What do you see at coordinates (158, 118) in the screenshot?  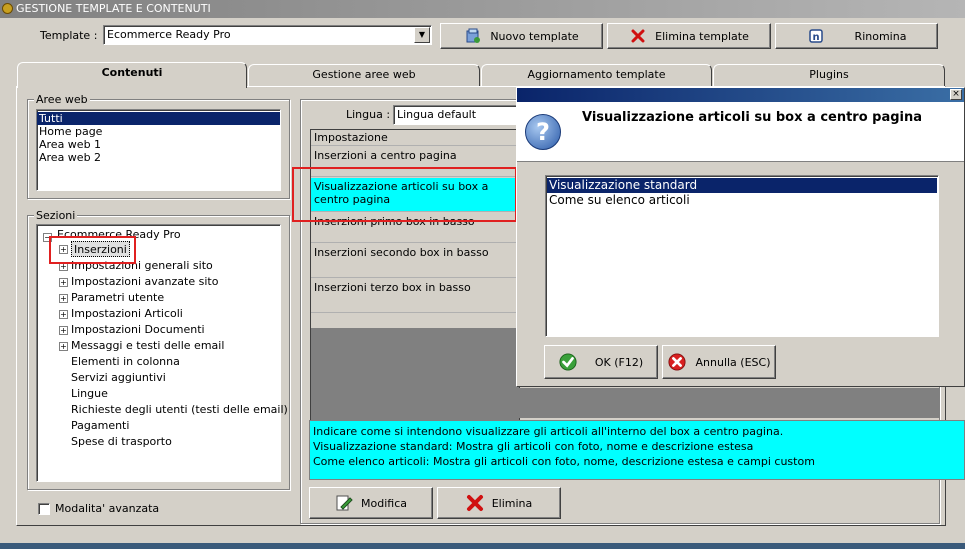 I see `list-item: Tutti` at bounding box center [158, 118].